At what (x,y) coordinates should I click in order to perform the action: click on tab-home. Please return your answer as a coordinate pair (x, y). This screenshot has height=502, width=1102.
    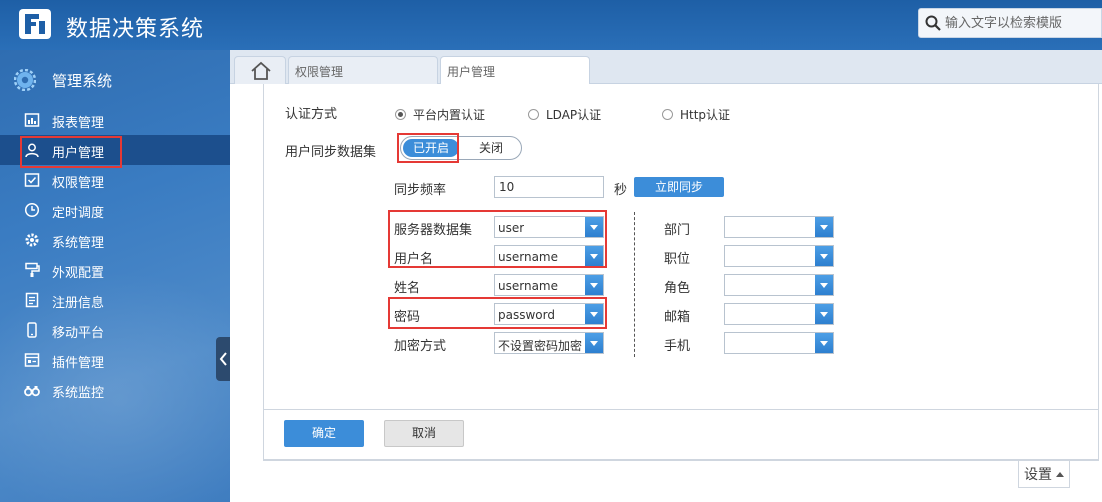
    Looking at the image, I should click on (260, 70).